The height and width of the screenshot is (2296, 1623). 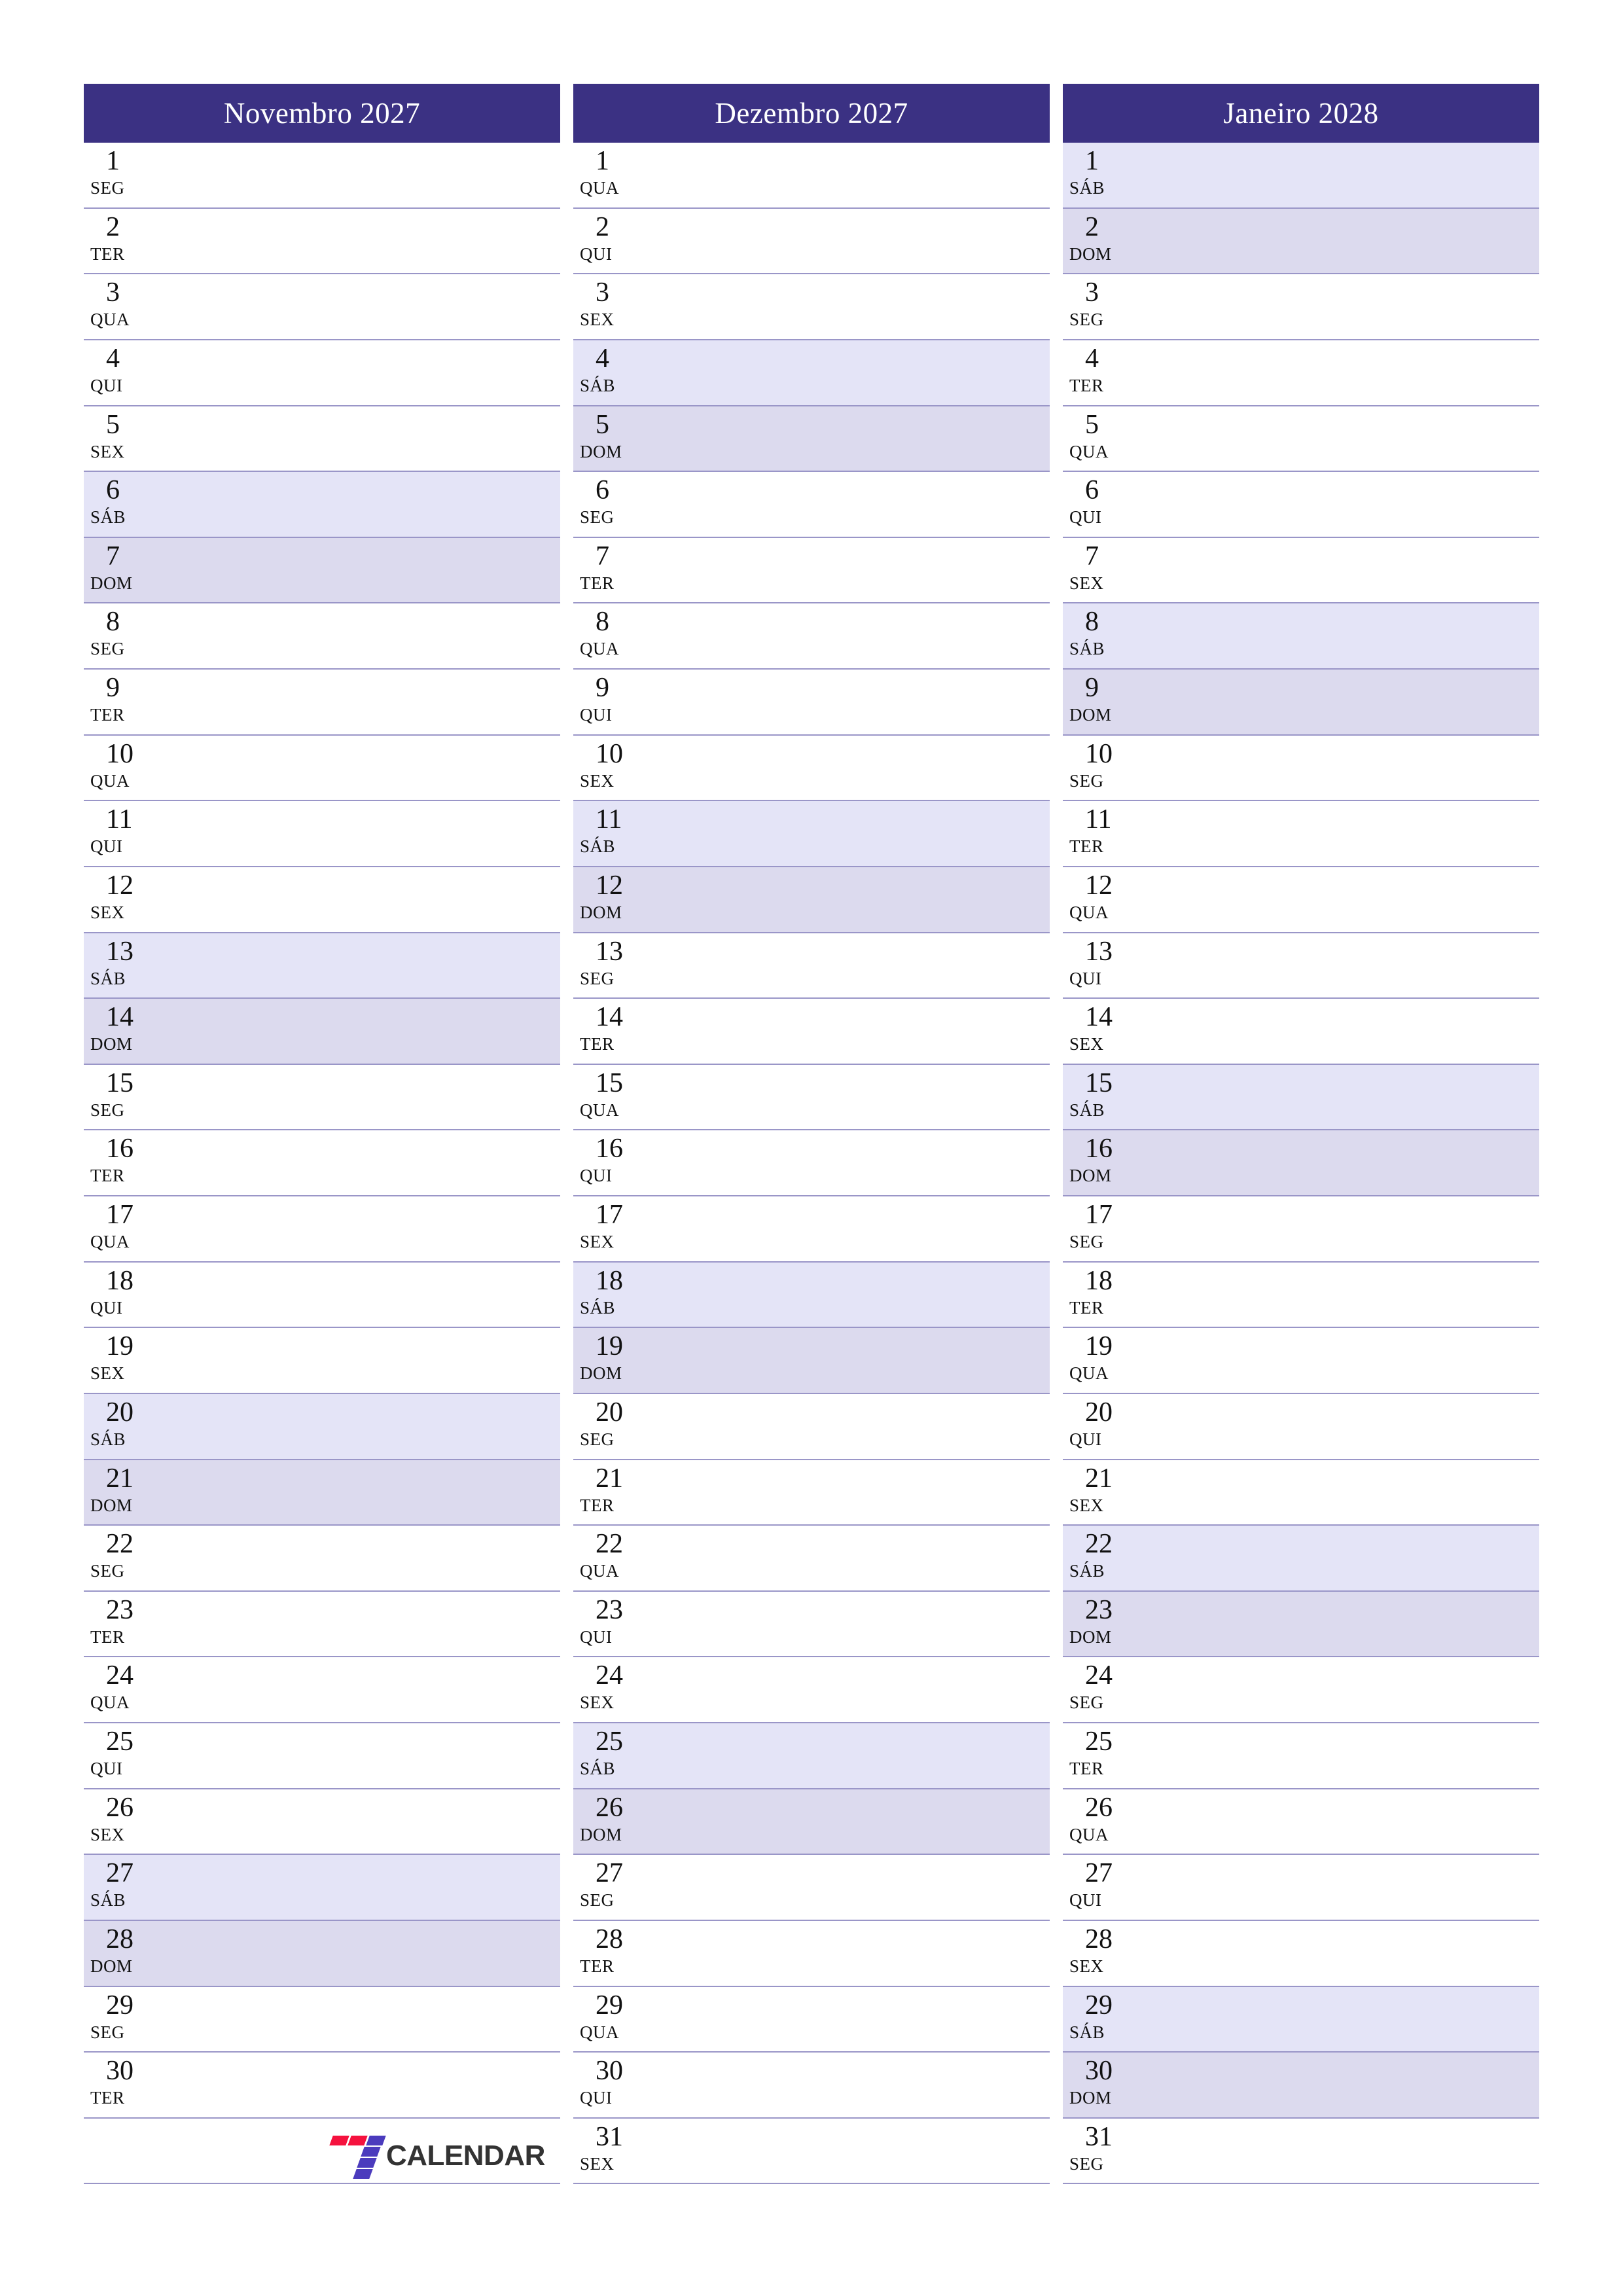 I want to click on day-row: 3 SEG, so click(x=1301, y=307).